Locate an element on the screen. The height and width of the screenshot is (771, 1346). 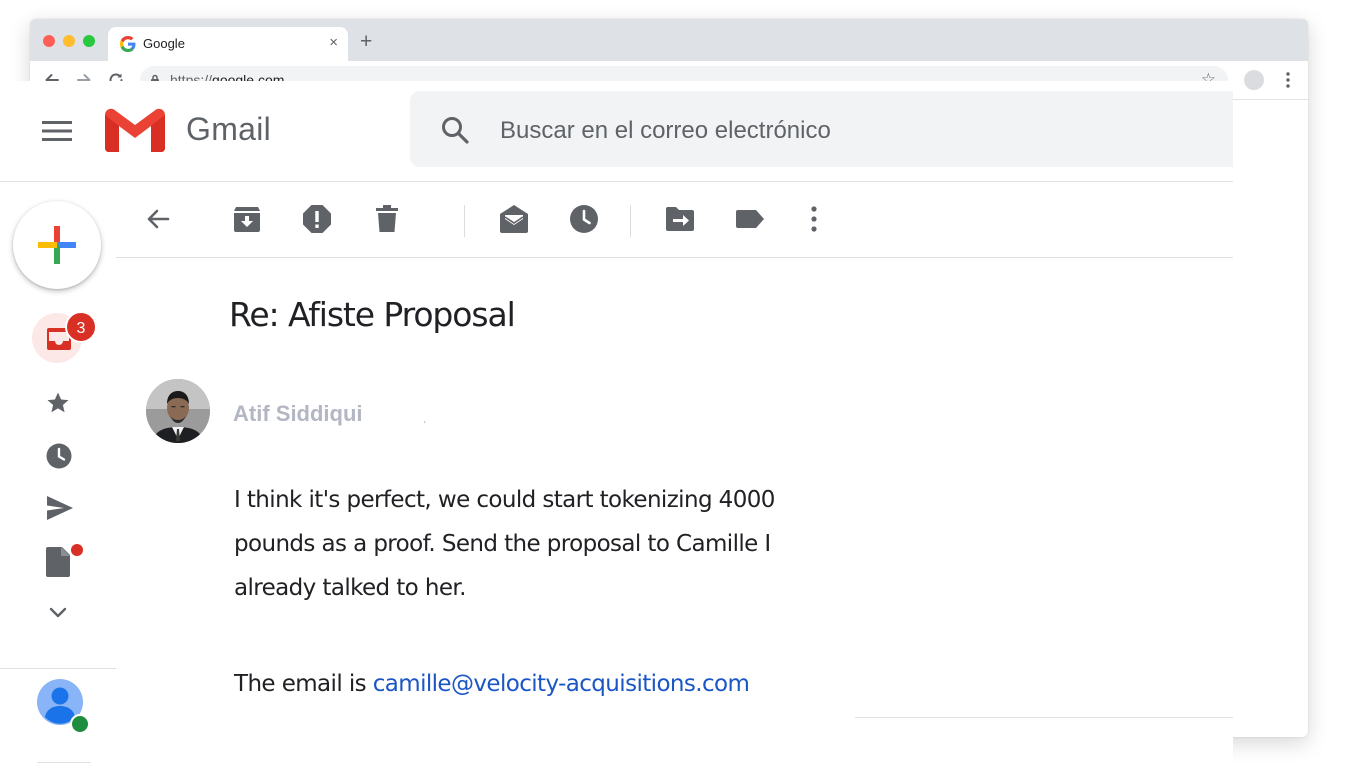
report-spam-button is located at coordinates (317, 219).